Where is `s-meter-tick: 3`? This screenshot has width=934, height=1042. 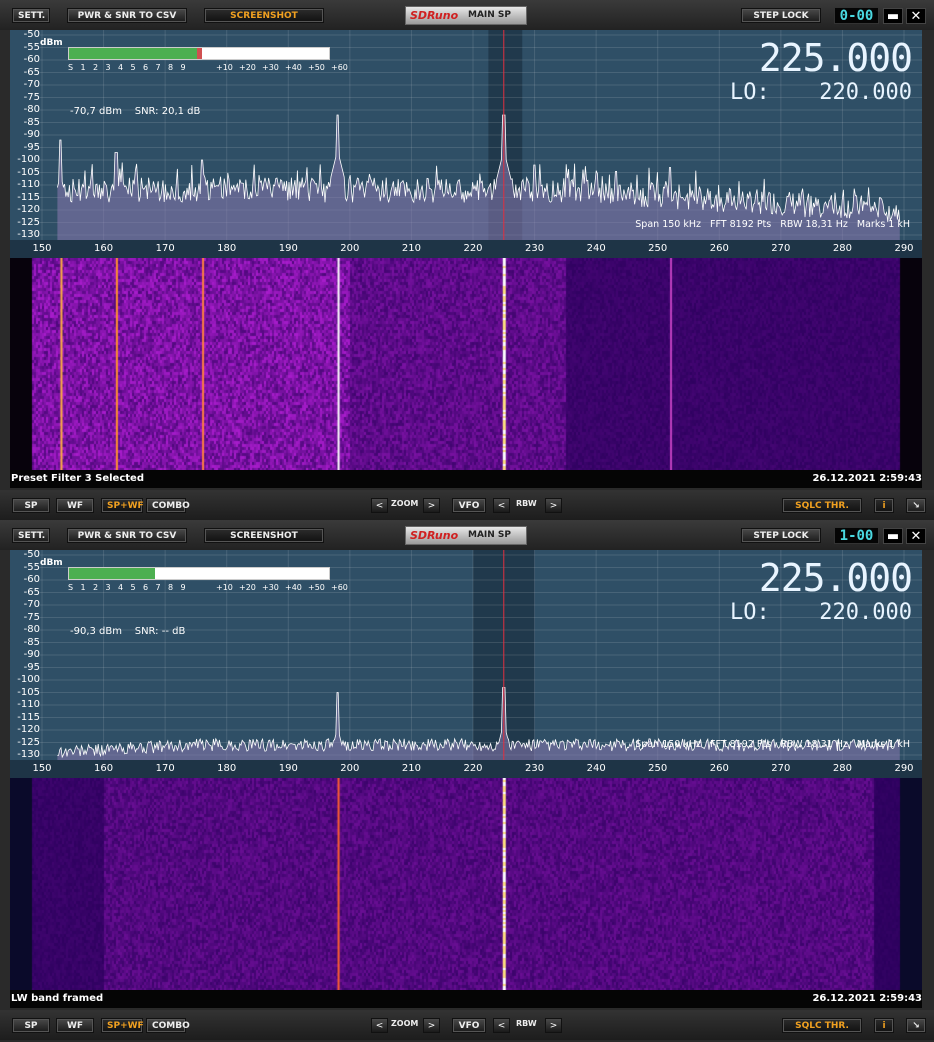
s-meter-tick: 3 is located at coordinates (108, 587).